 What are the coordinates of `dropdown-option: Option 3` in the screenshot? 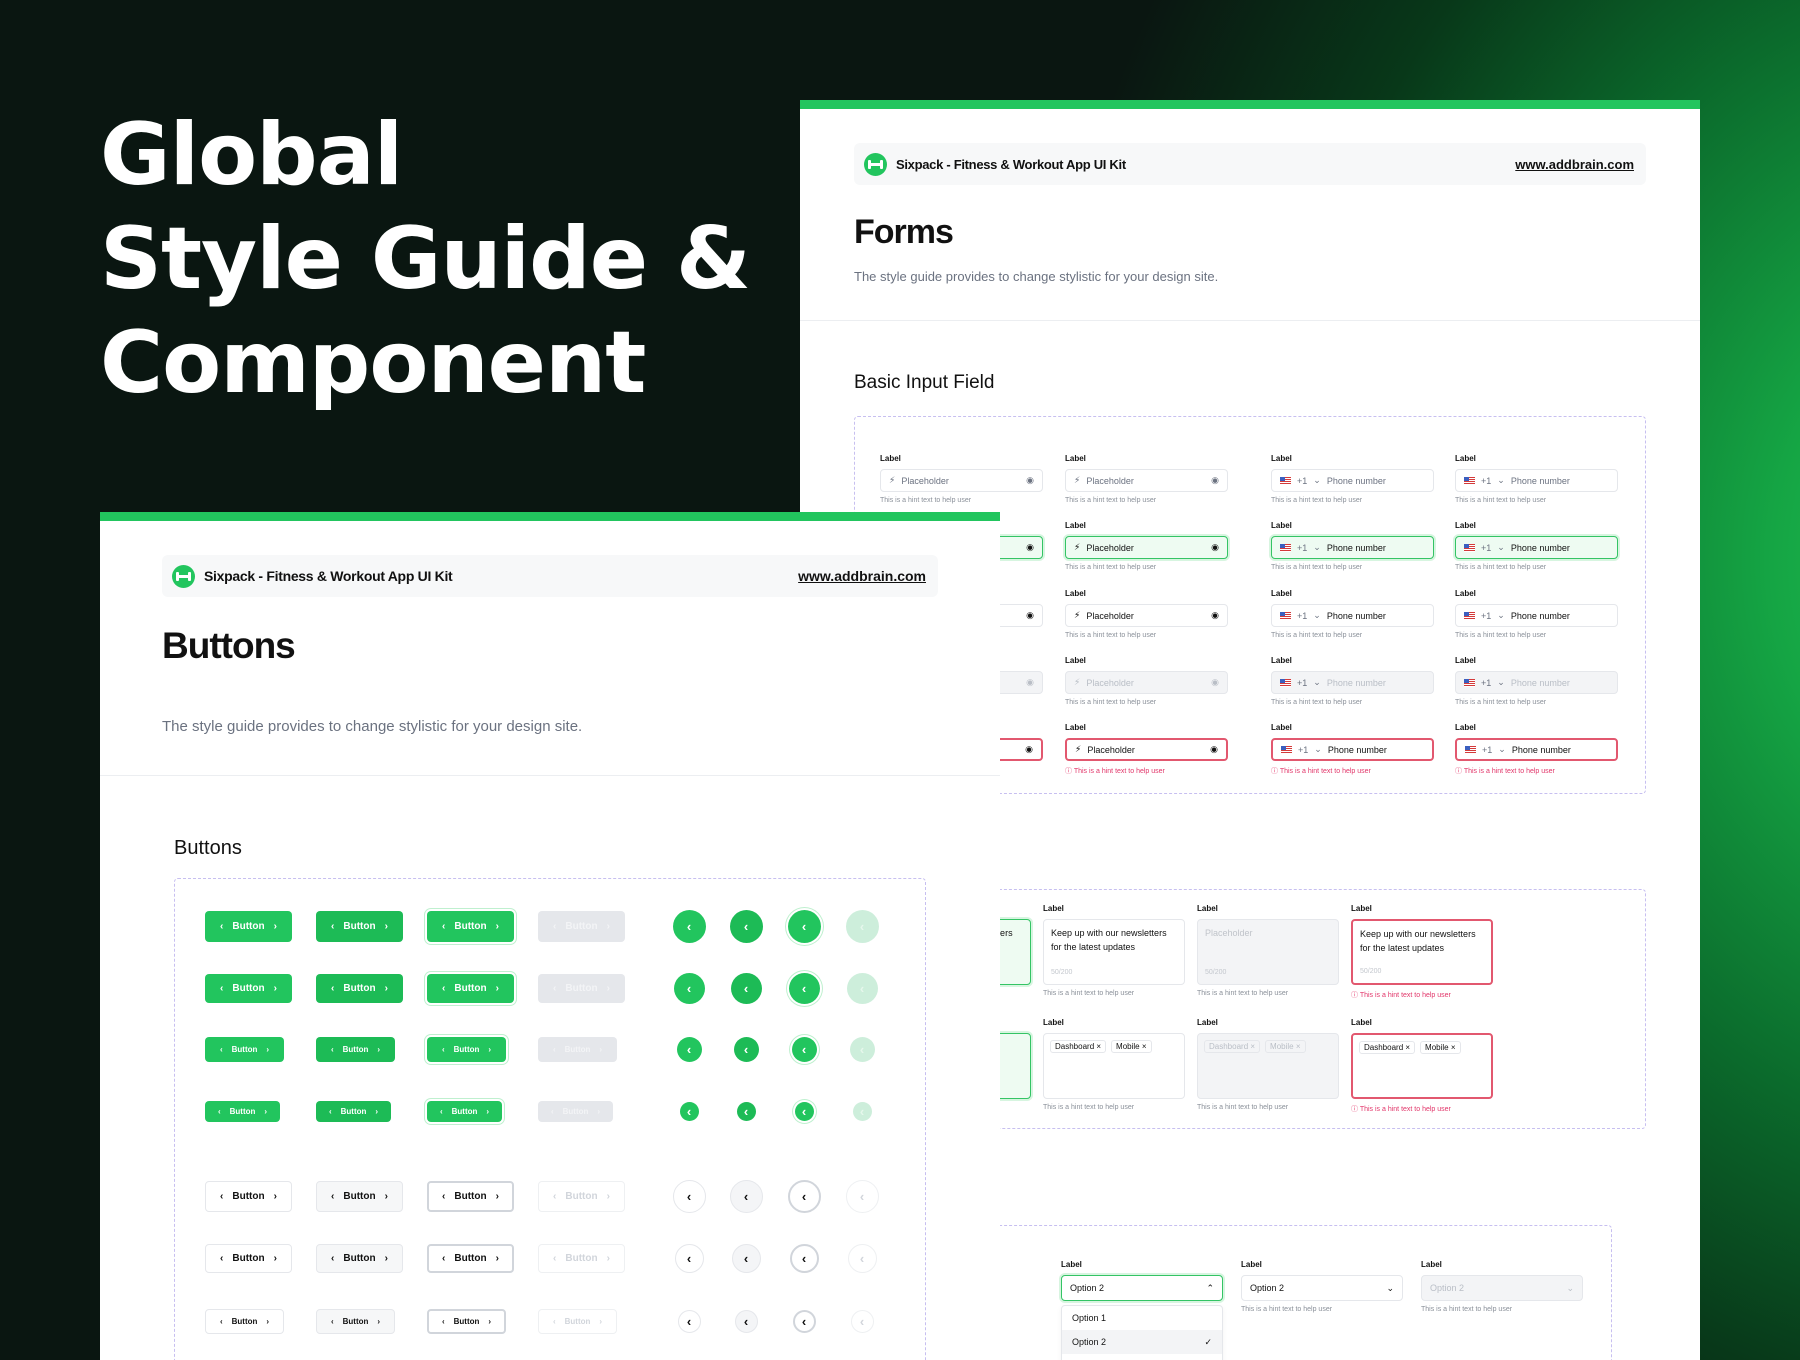 It's located at (1142, 1357).